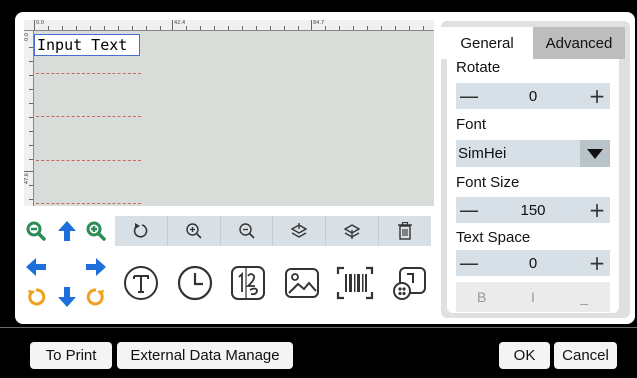  I want to click on shape-object-icon, so click(409, 283).